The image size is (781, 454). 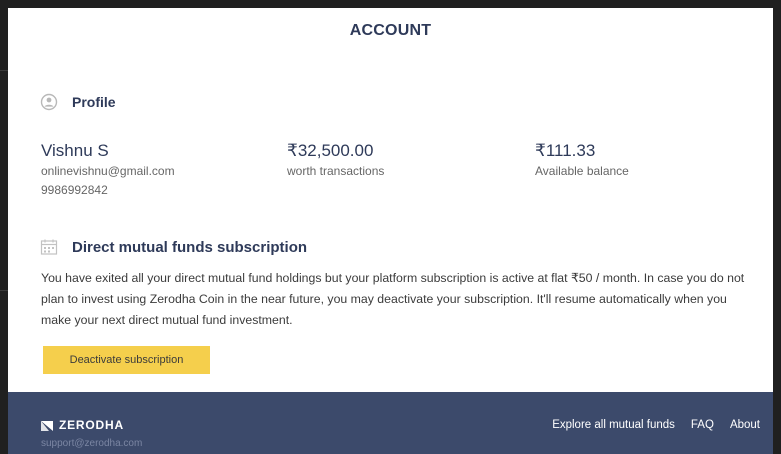 I want to click on brand-name: ZERODHA, so click(x=91, y=425).